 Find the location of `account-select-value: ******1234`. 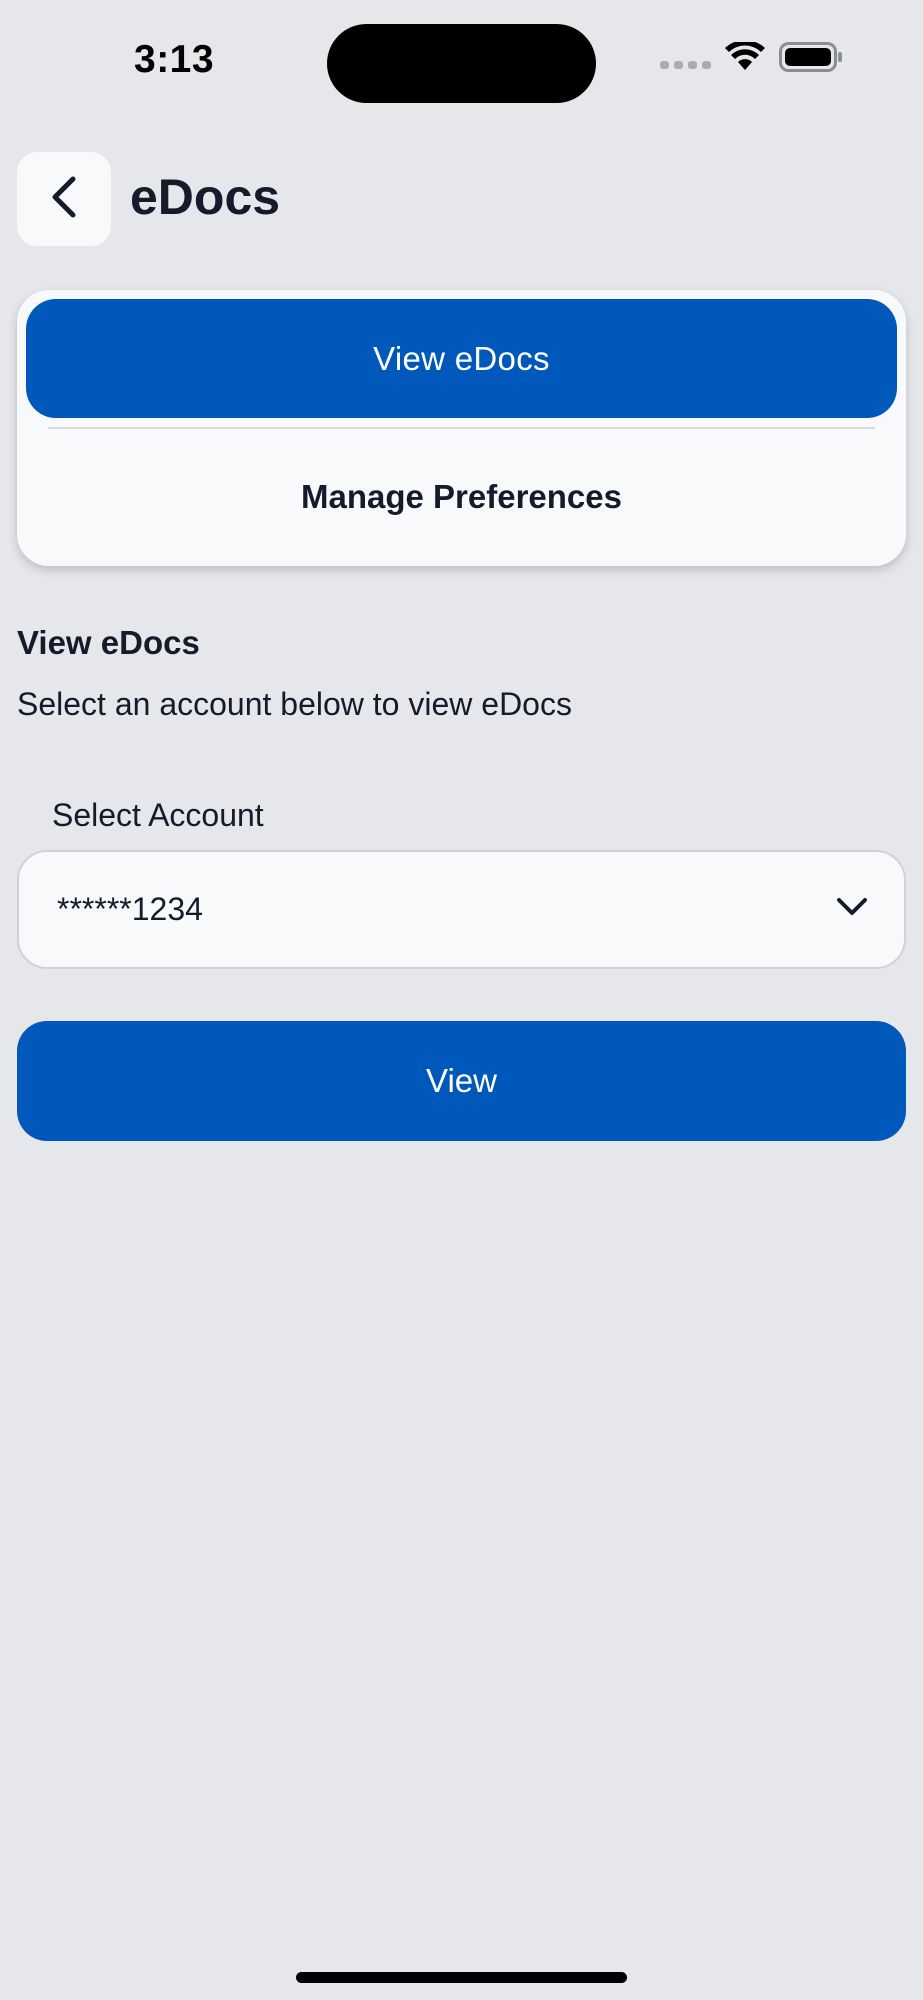

account-select-value: ******1234 is located at coordinates (130, 909).